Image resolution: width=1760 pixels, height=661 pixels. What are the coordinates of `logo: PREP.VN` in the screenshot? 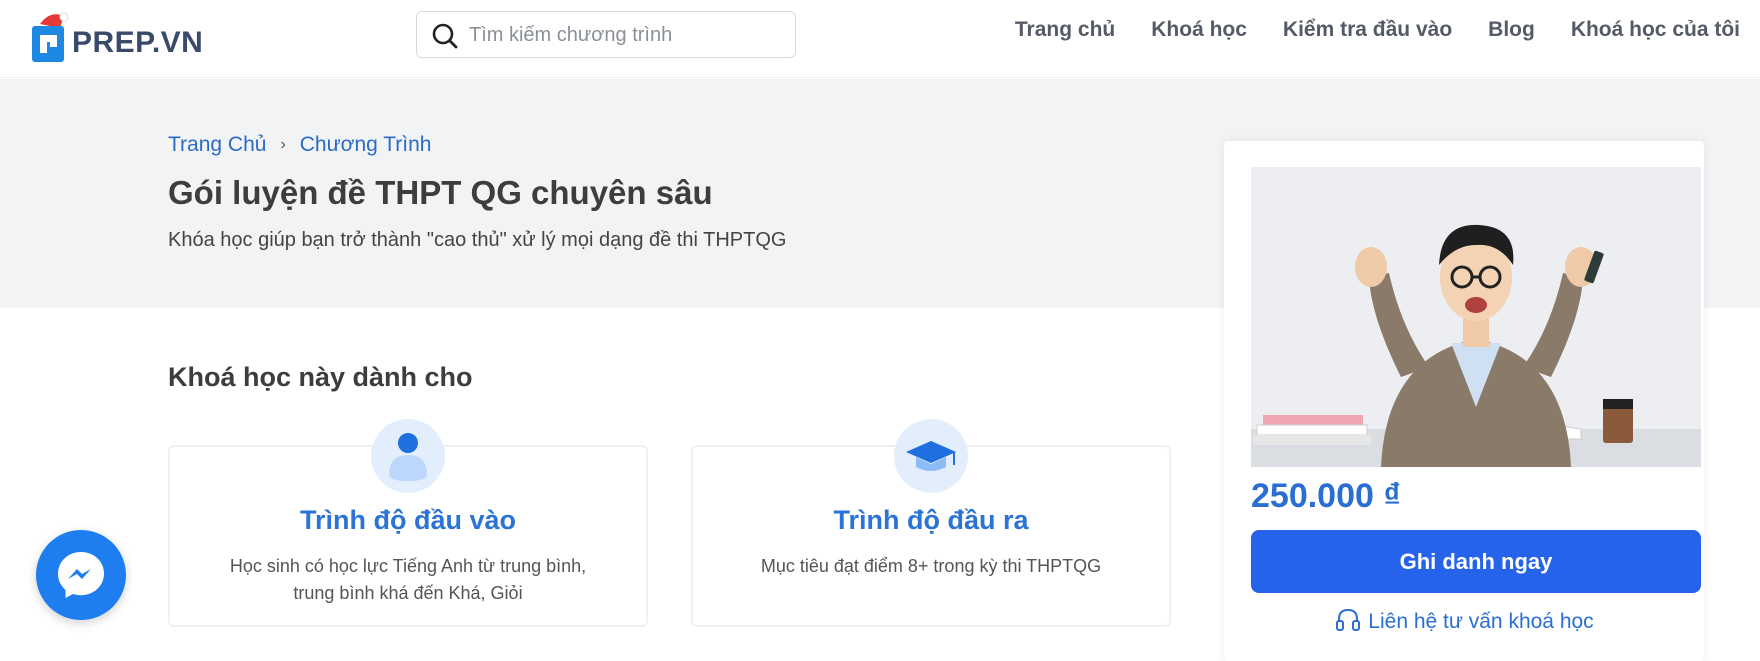 It's located at (120, 36).